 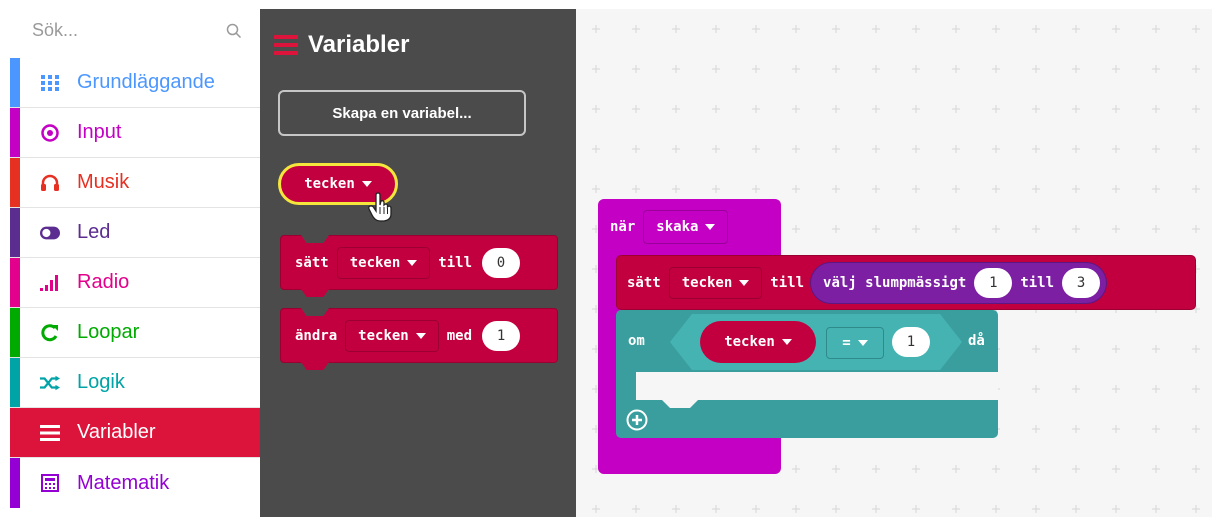 I want to click on category-variabler: Variabler, so click(x=135, y=433).